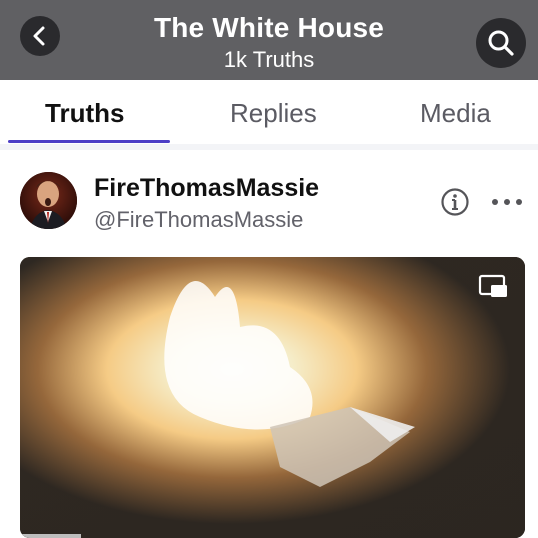  I want to click on profile-tabs: Truths Replies Media, so click(269, 115).